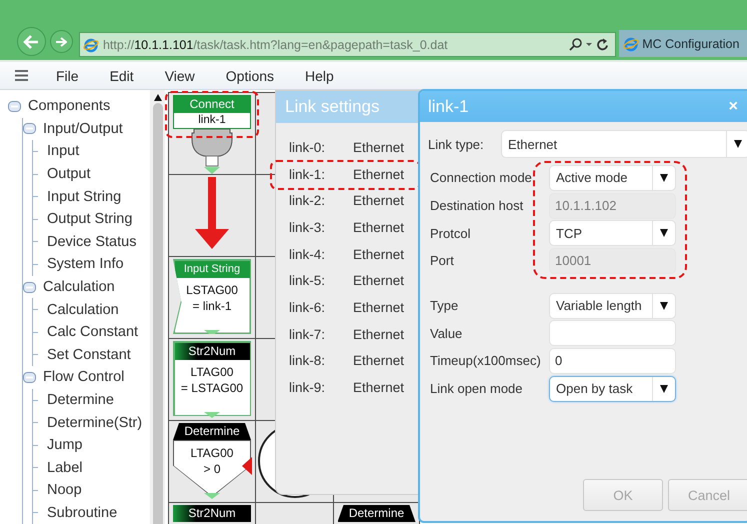 The image size is (747, 524). I want to click on right-arrow-icon, so click(61, 41).